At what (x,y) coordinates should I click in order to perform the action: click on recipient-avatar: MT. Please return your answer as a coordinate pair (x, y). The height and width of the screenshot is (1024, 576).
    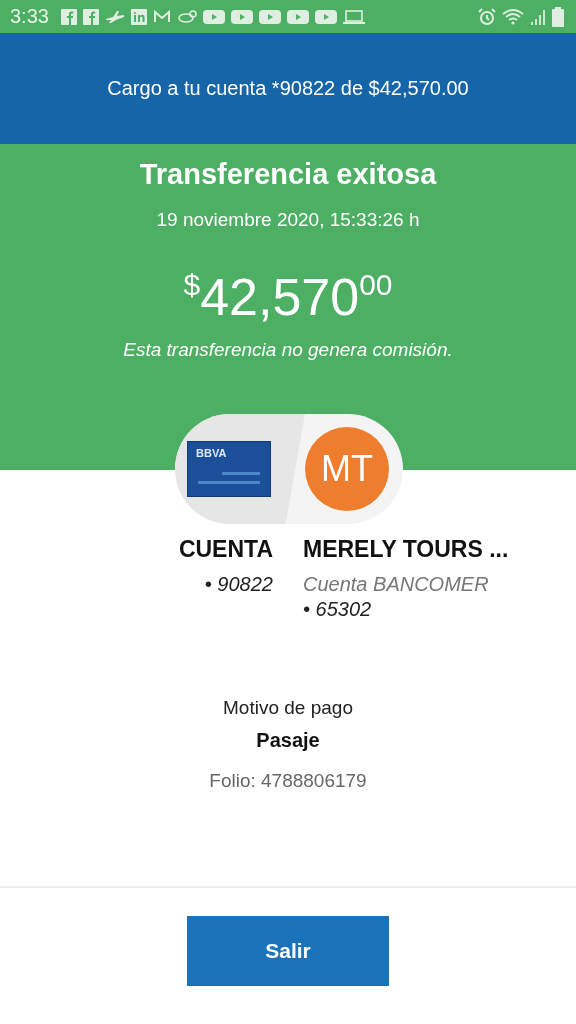
    Looking at the image, I should click on (347, 469).